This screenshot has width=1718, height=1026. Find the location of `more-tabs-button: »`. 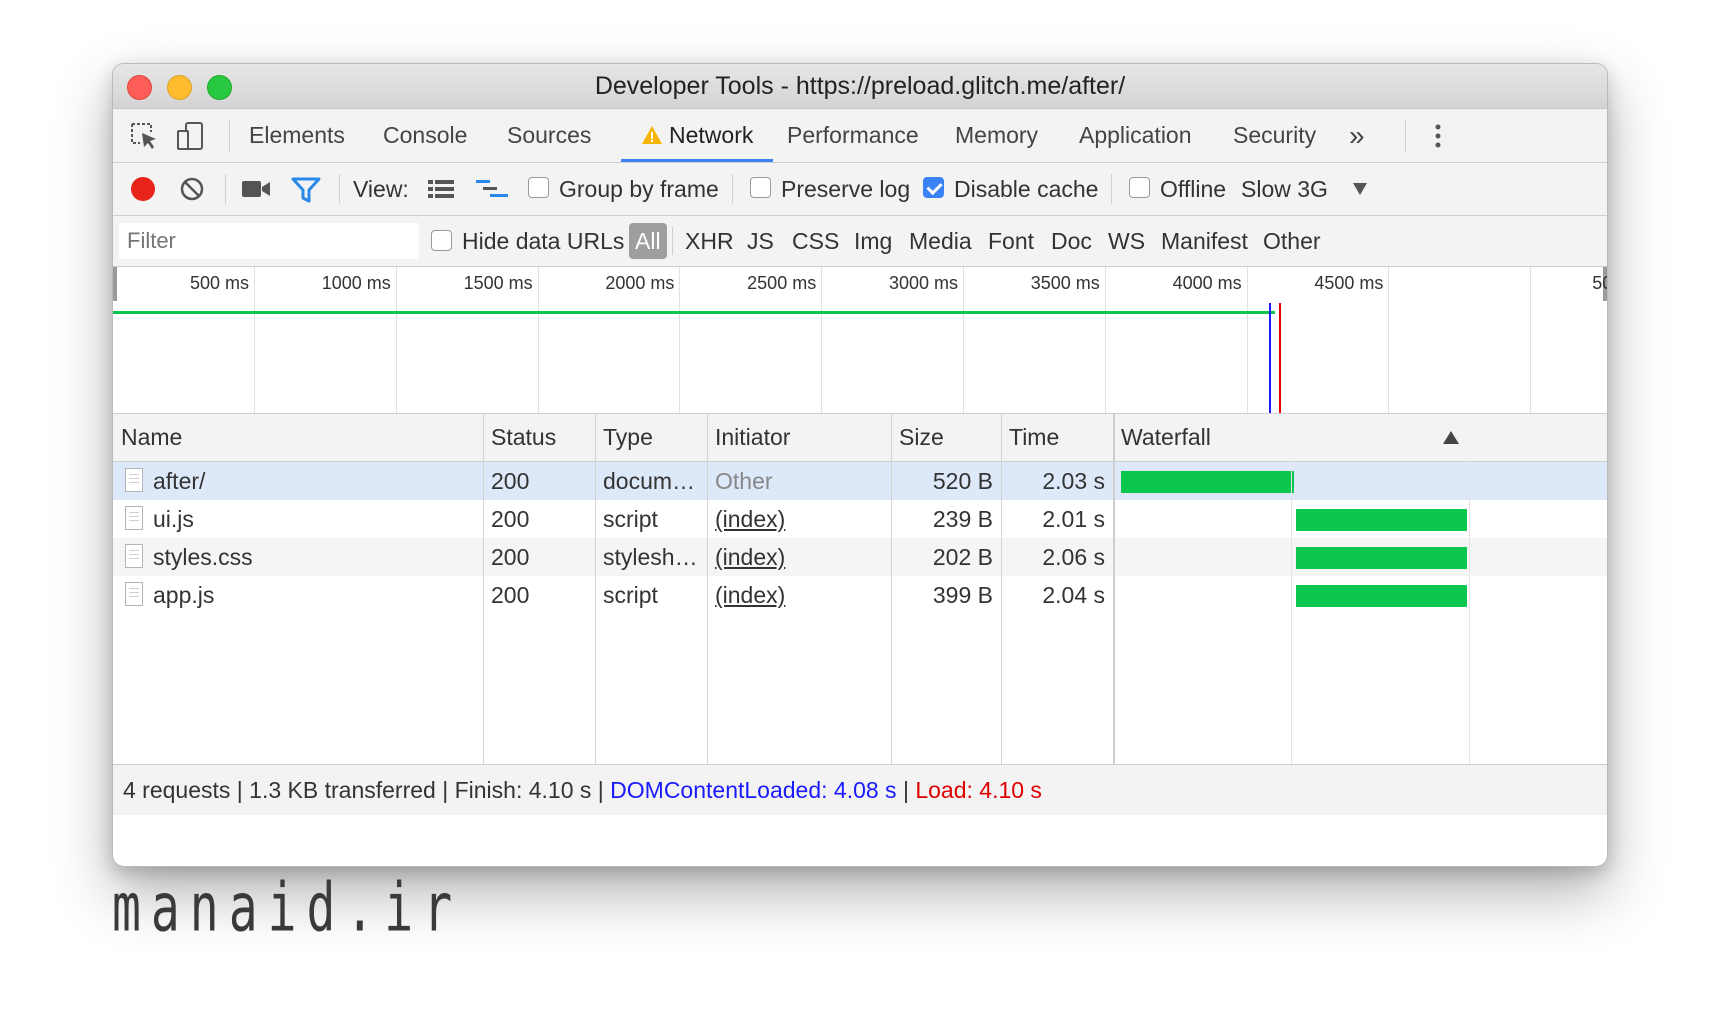

more-tabs-button: » is located at coordinates (1357, 135).